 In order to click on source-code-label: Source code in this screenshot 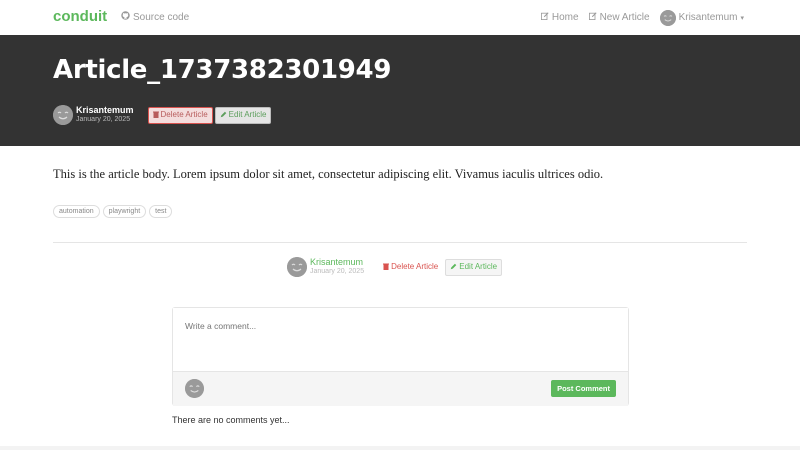, I will do `click(161, 17)`.